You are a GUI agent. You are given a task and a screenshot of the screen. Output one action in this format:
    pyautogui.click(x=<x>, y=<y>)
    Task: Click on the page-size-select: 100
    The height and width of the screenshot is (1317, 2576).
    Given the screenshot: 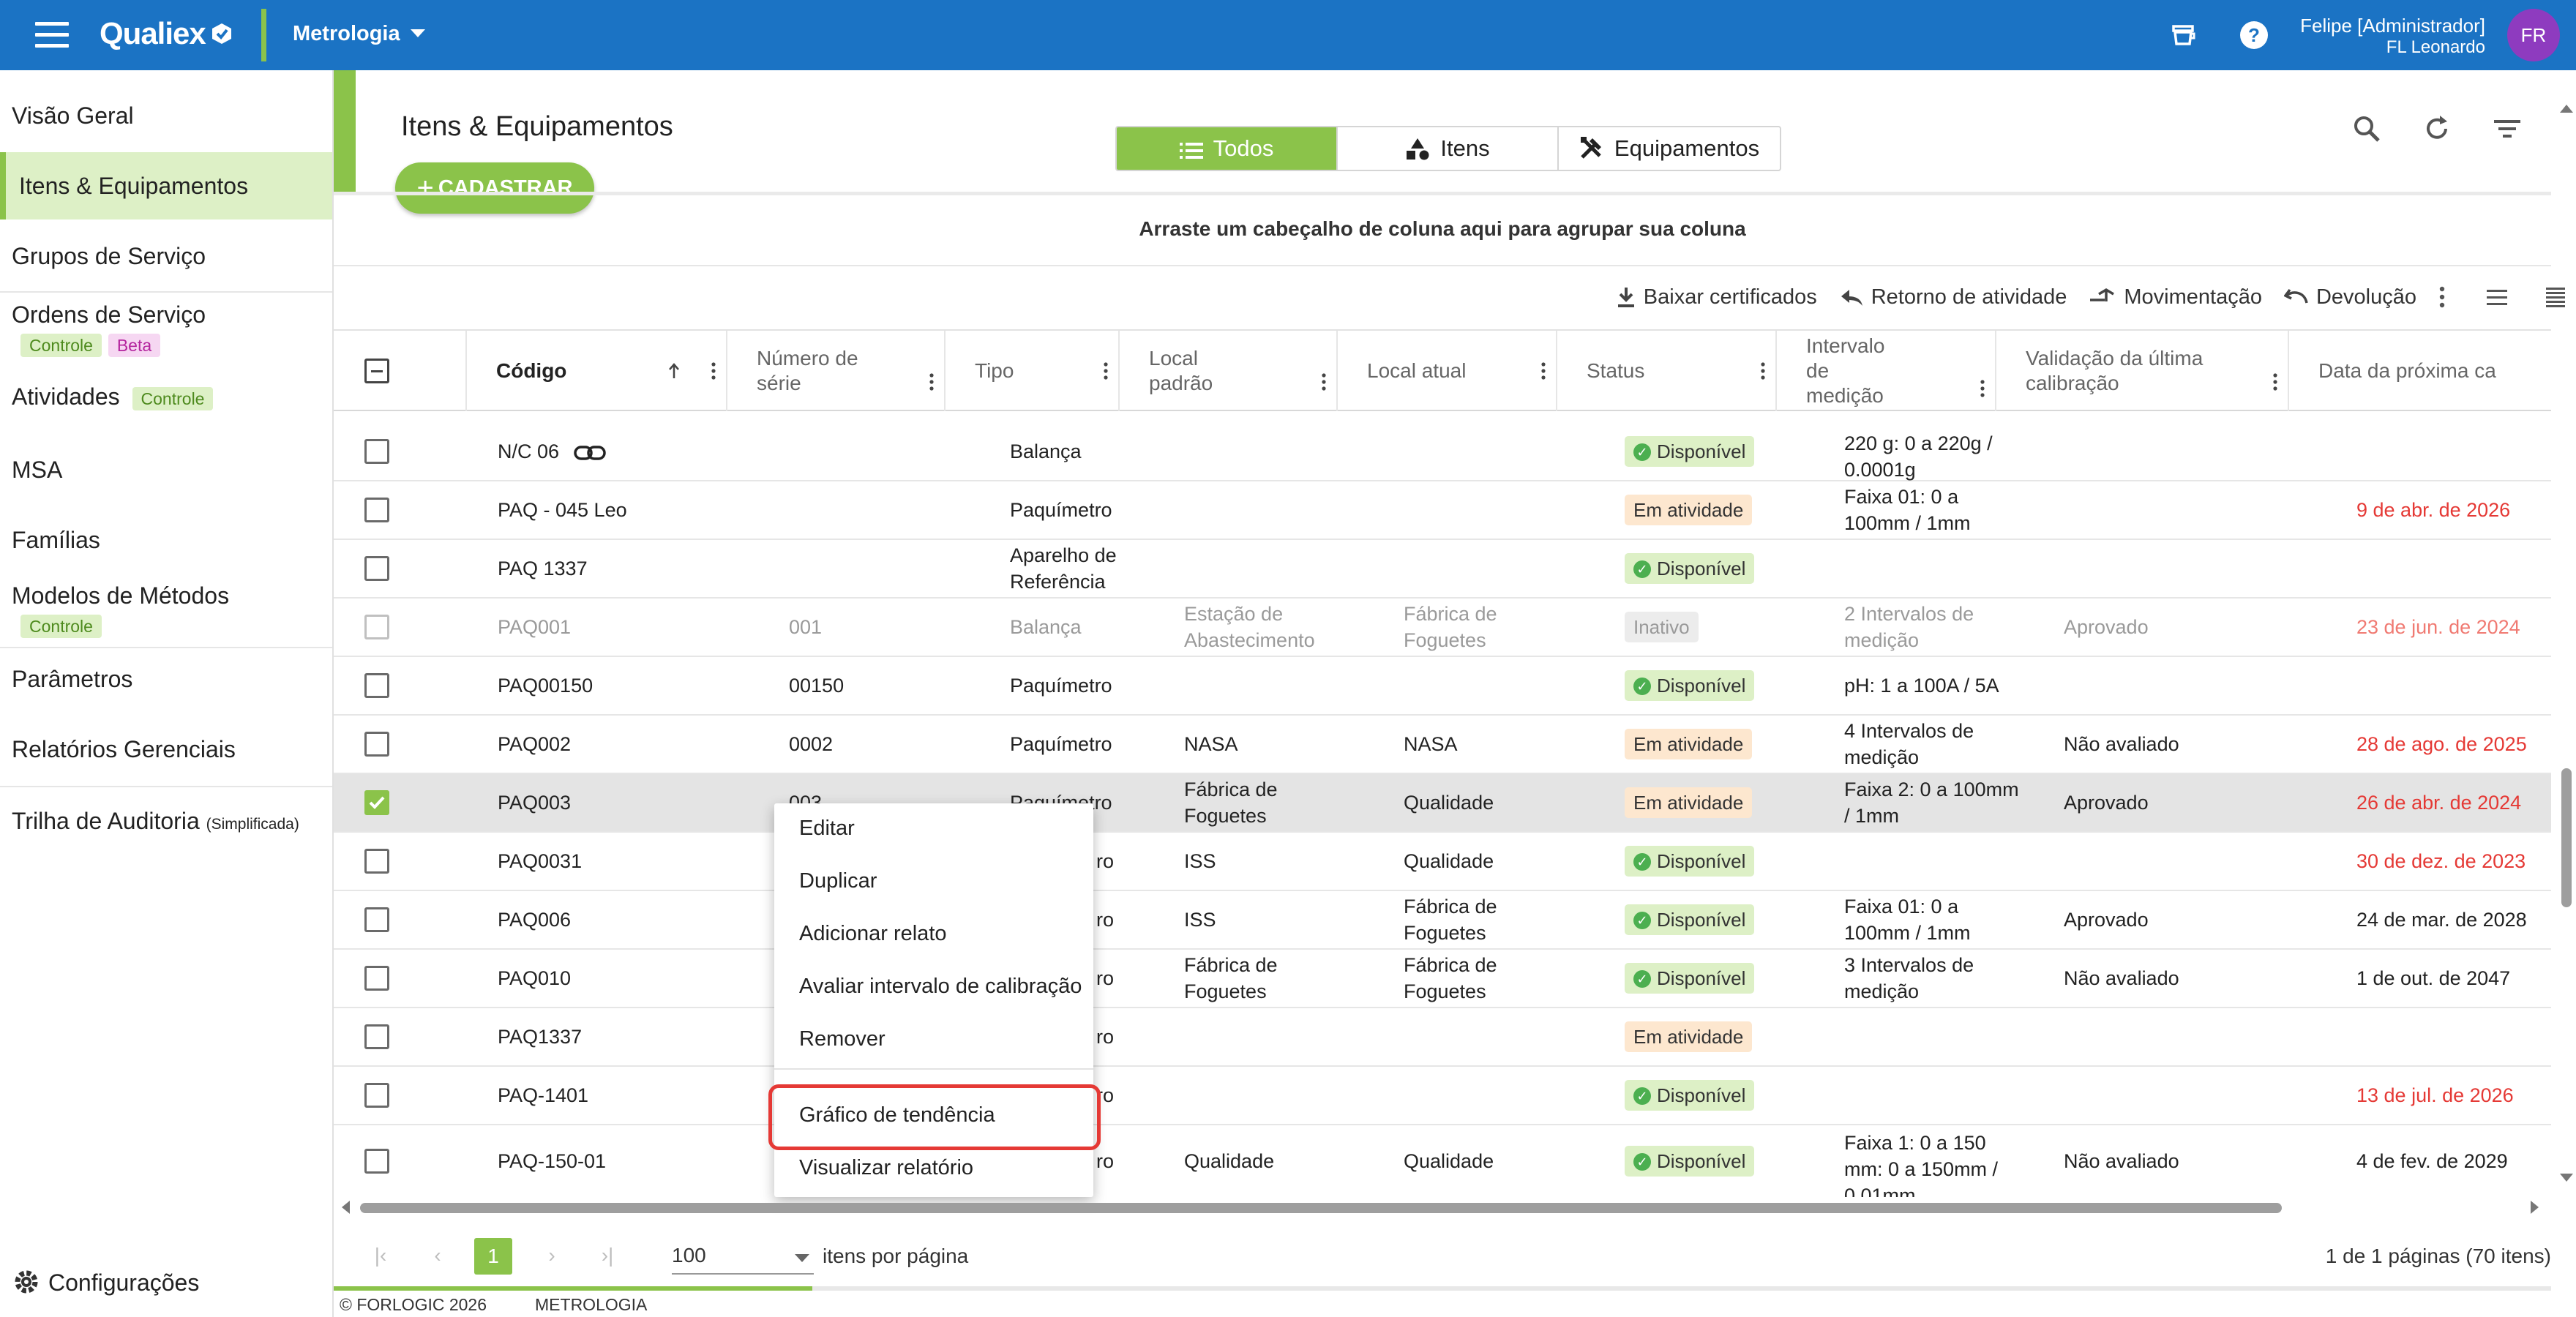 What is the action you would take?
    pyautogui.click(x=743, y=1257)
    